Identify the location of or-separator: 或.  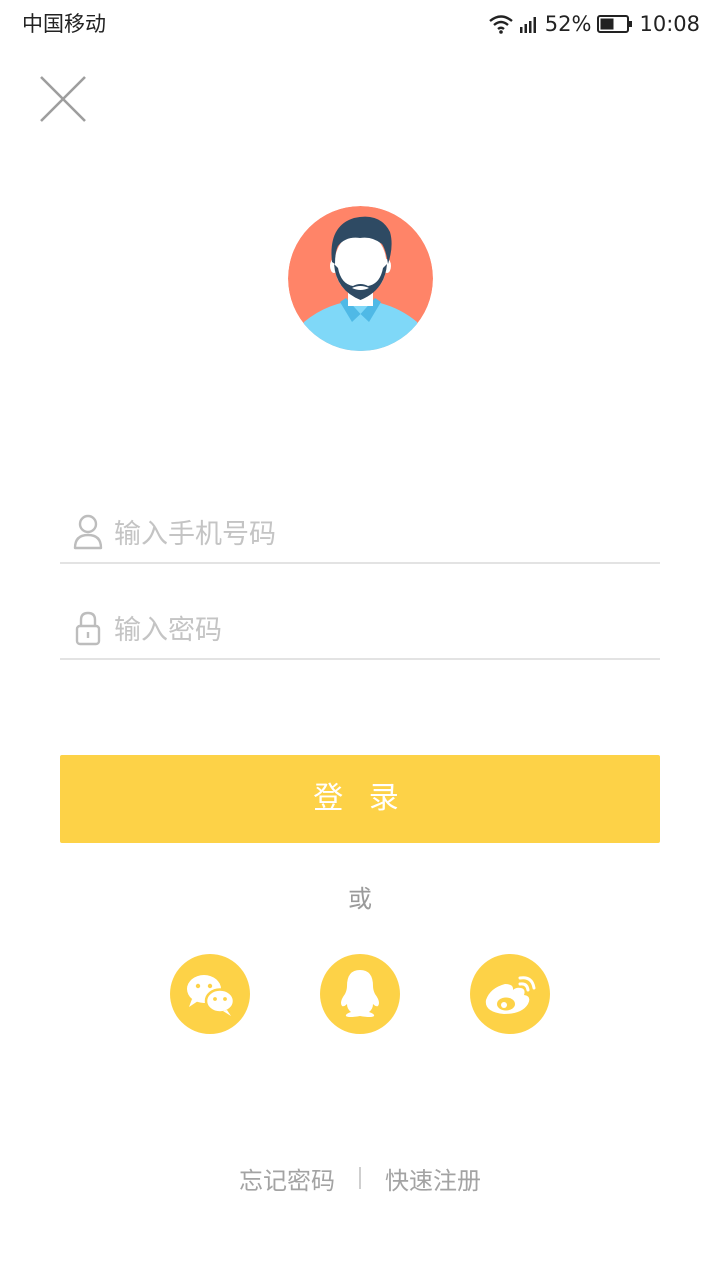
(360, 899).